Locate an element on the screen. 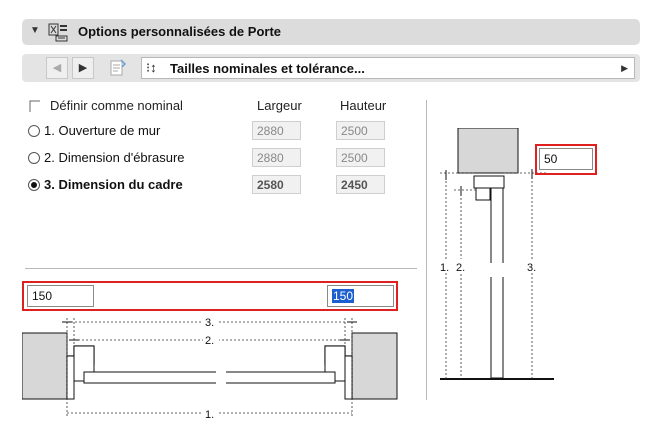 The height and width of the screenshot is (429, 650). page-edit-icon is located at coordinates (118, 67).